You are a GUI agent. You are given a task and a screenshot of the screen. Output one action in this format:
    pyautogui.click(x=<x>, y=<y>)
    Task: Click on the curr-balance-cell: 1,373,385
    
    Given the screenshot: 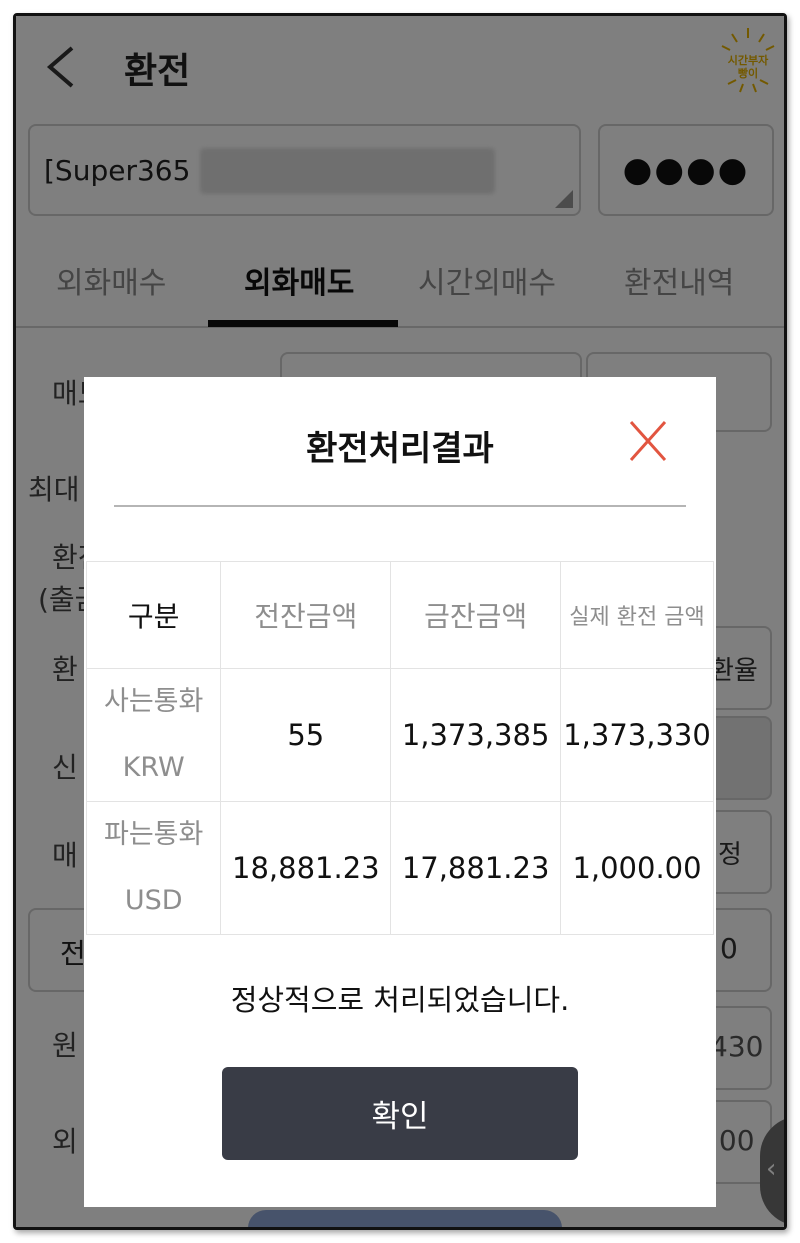 What is the action you would take?
    pyautogui.click(x=476, y=735)
    